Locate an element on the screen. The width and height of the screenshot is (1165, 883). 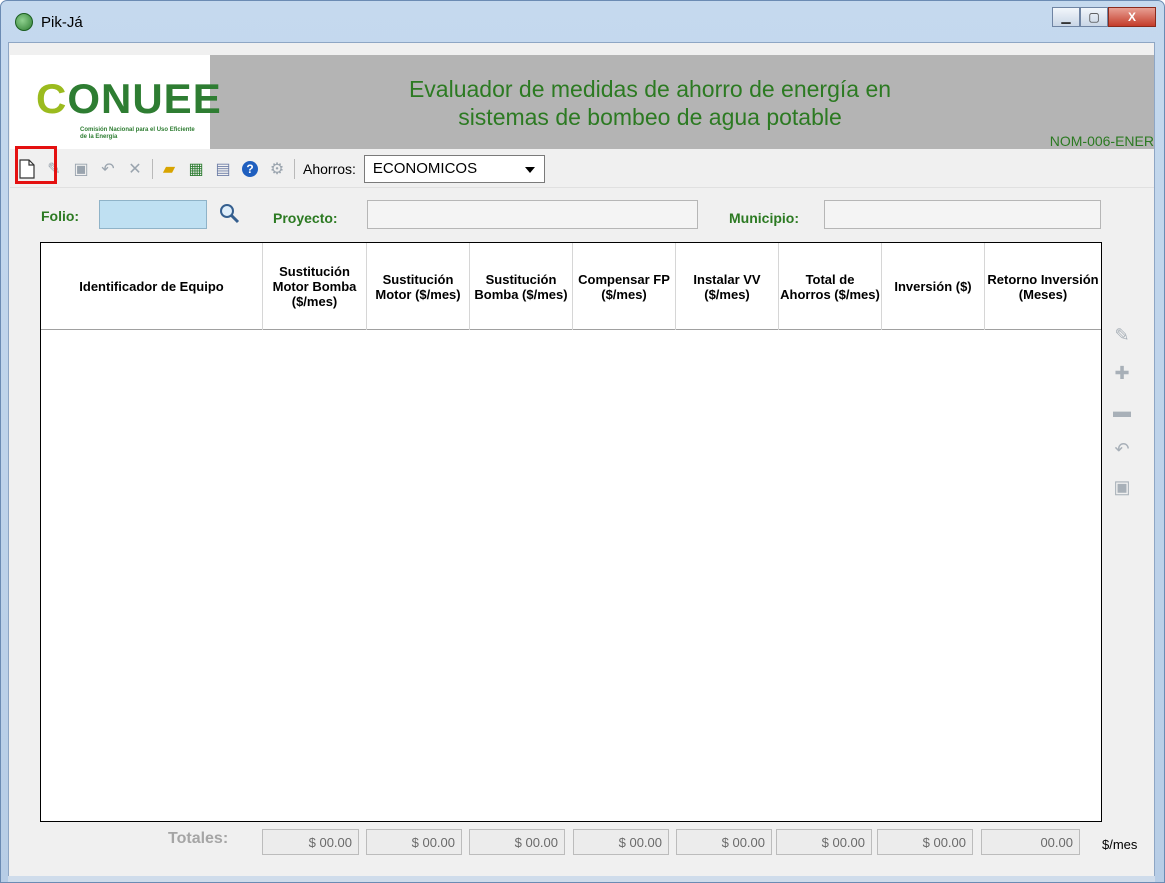
app-icon is located at coordinates (24, 22).